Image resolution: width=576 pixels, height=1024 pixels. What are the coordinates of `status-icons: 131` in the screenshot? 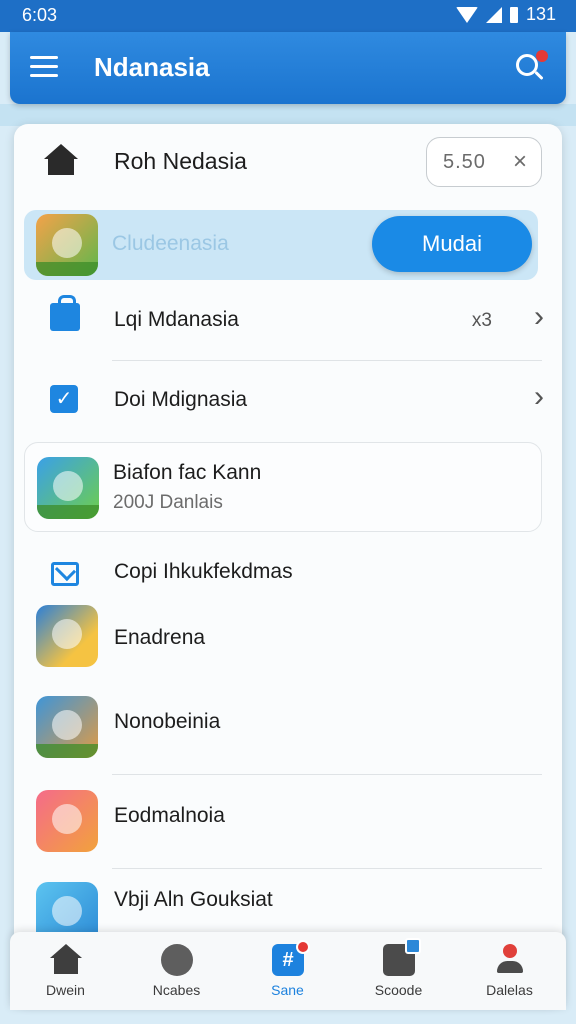 It's located at (505, 14).